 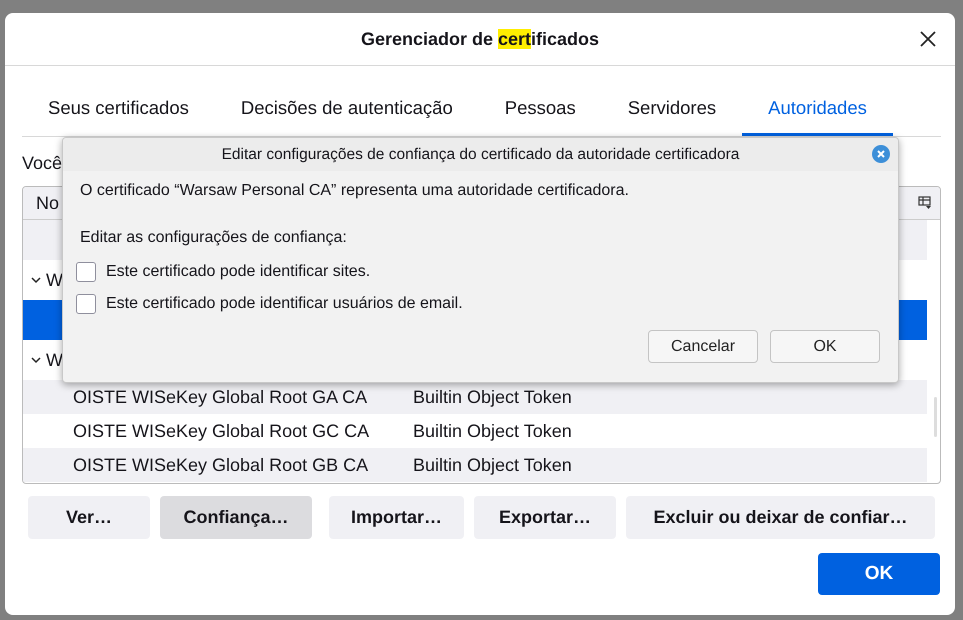 What do you see at coordinates (480, 39) in the screenshot?
I see `window-title: Gerenciador de certificados` at bounding box center [480, 39].